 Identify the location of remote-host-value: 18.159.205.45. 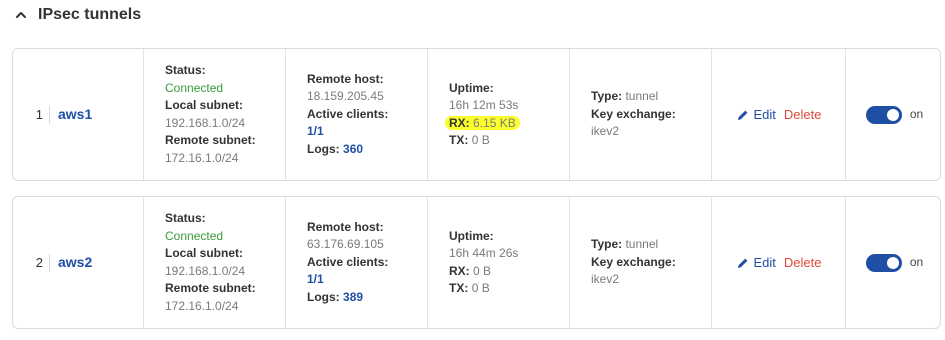
(345, 96).